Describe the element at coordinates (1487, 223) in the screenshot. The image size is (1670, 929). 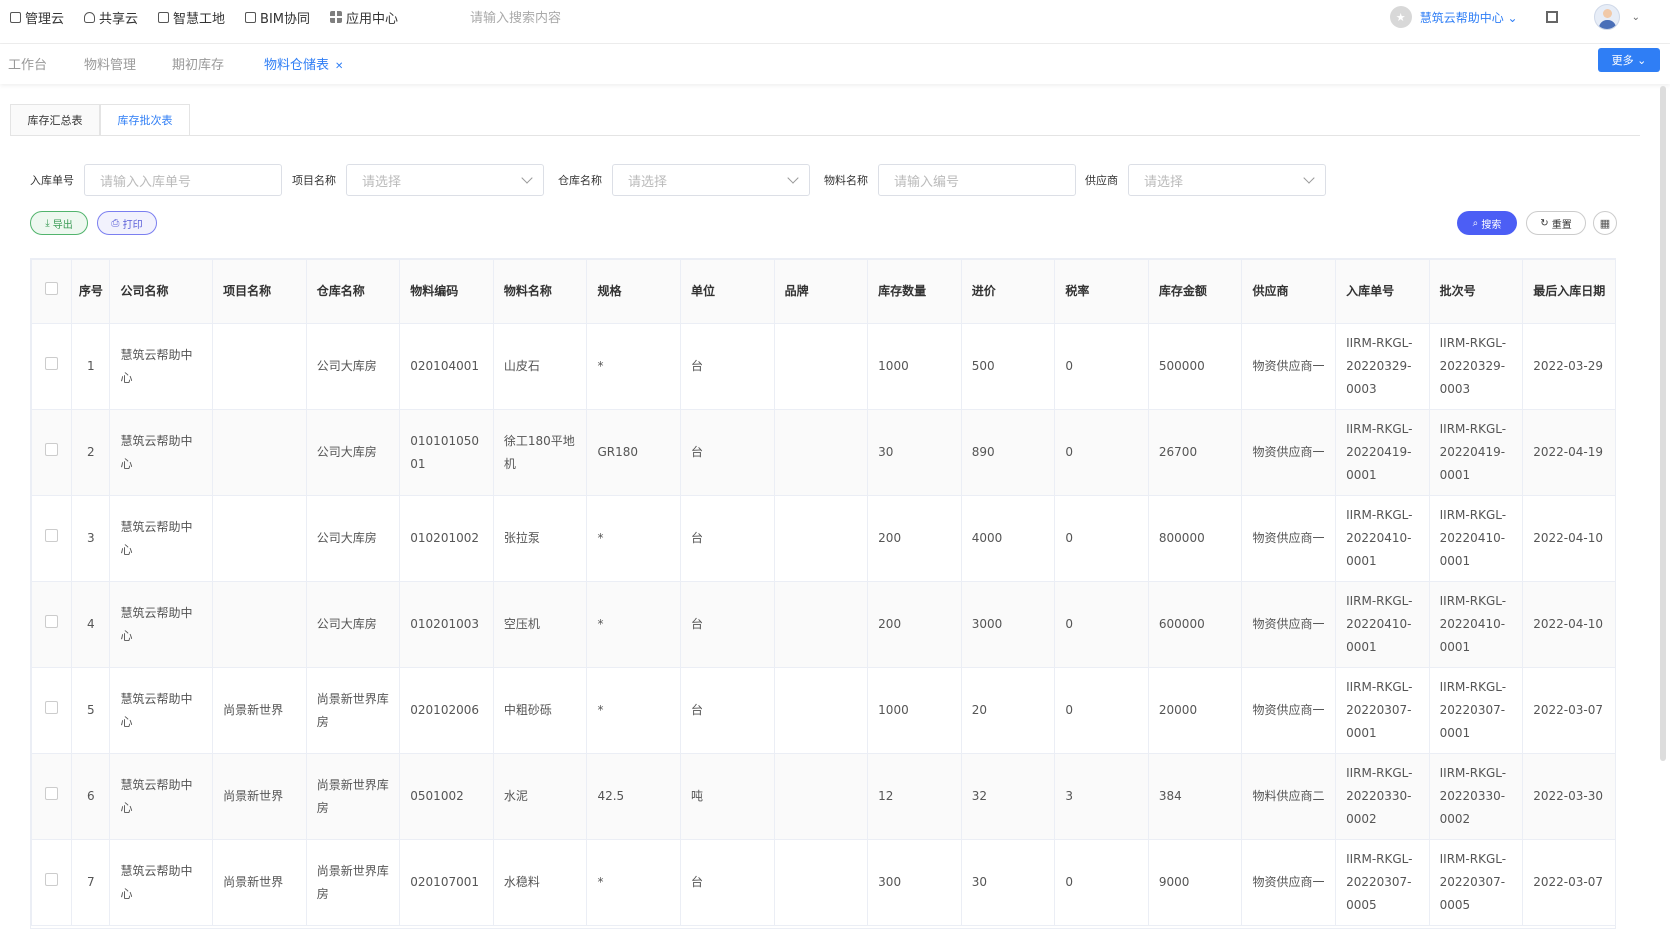
I see `search-button: ⌕ 搜索` at that location.